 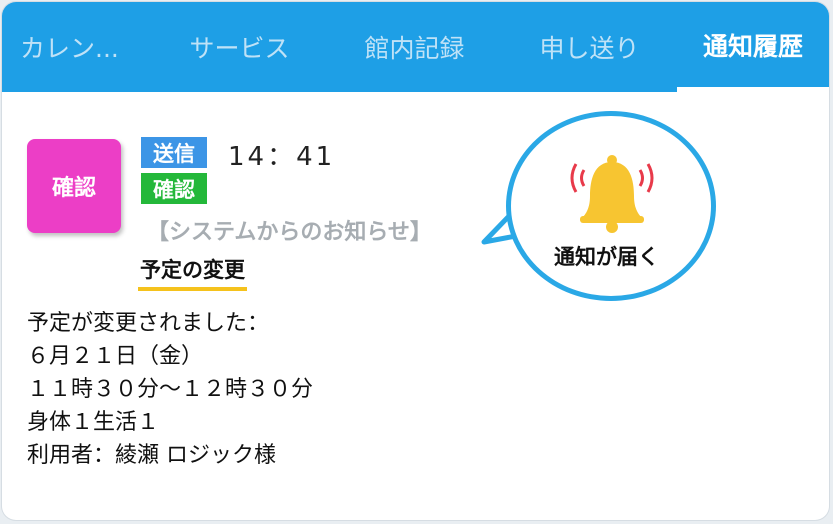 I want to click on system-label: 【システムからのお知らせ】, so click(x=289, y=232).